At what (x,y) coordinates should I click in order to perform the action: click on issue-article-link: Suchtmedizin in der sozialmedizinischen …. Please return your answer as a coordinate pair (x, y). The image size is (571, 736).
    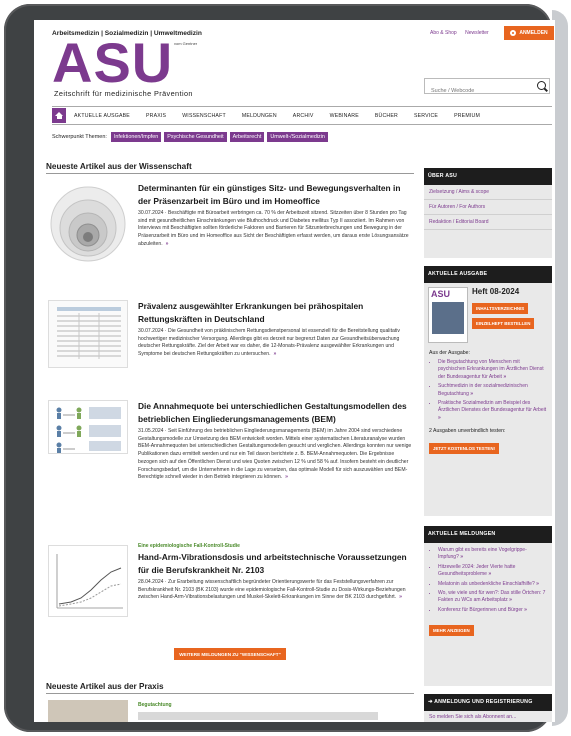
    Looking at the image, I should click on (492, 390).